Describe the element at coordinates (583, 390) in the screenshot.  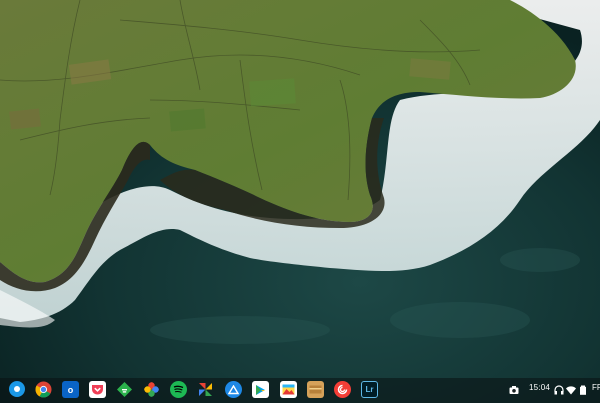
I see `battery-icon` at that location.